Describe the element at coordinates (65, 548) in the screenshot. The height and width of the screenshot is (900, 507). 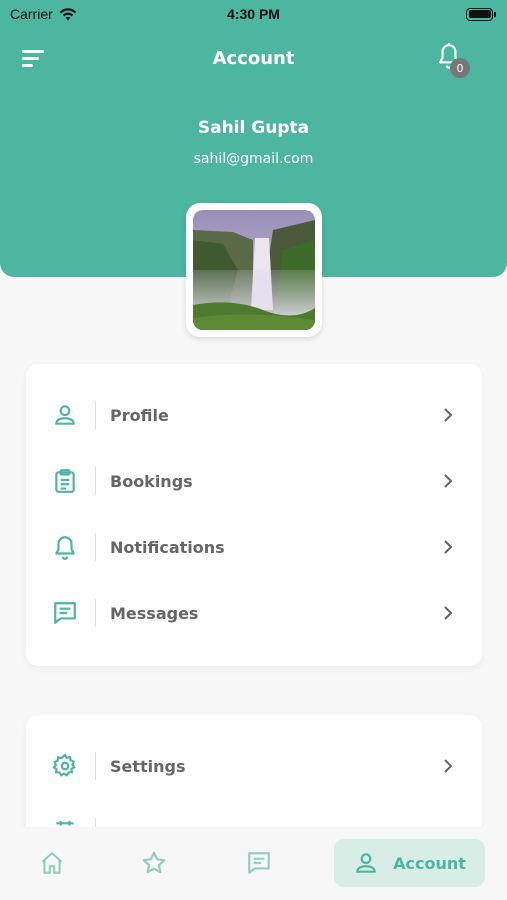
I see `bell-icon` at that location.